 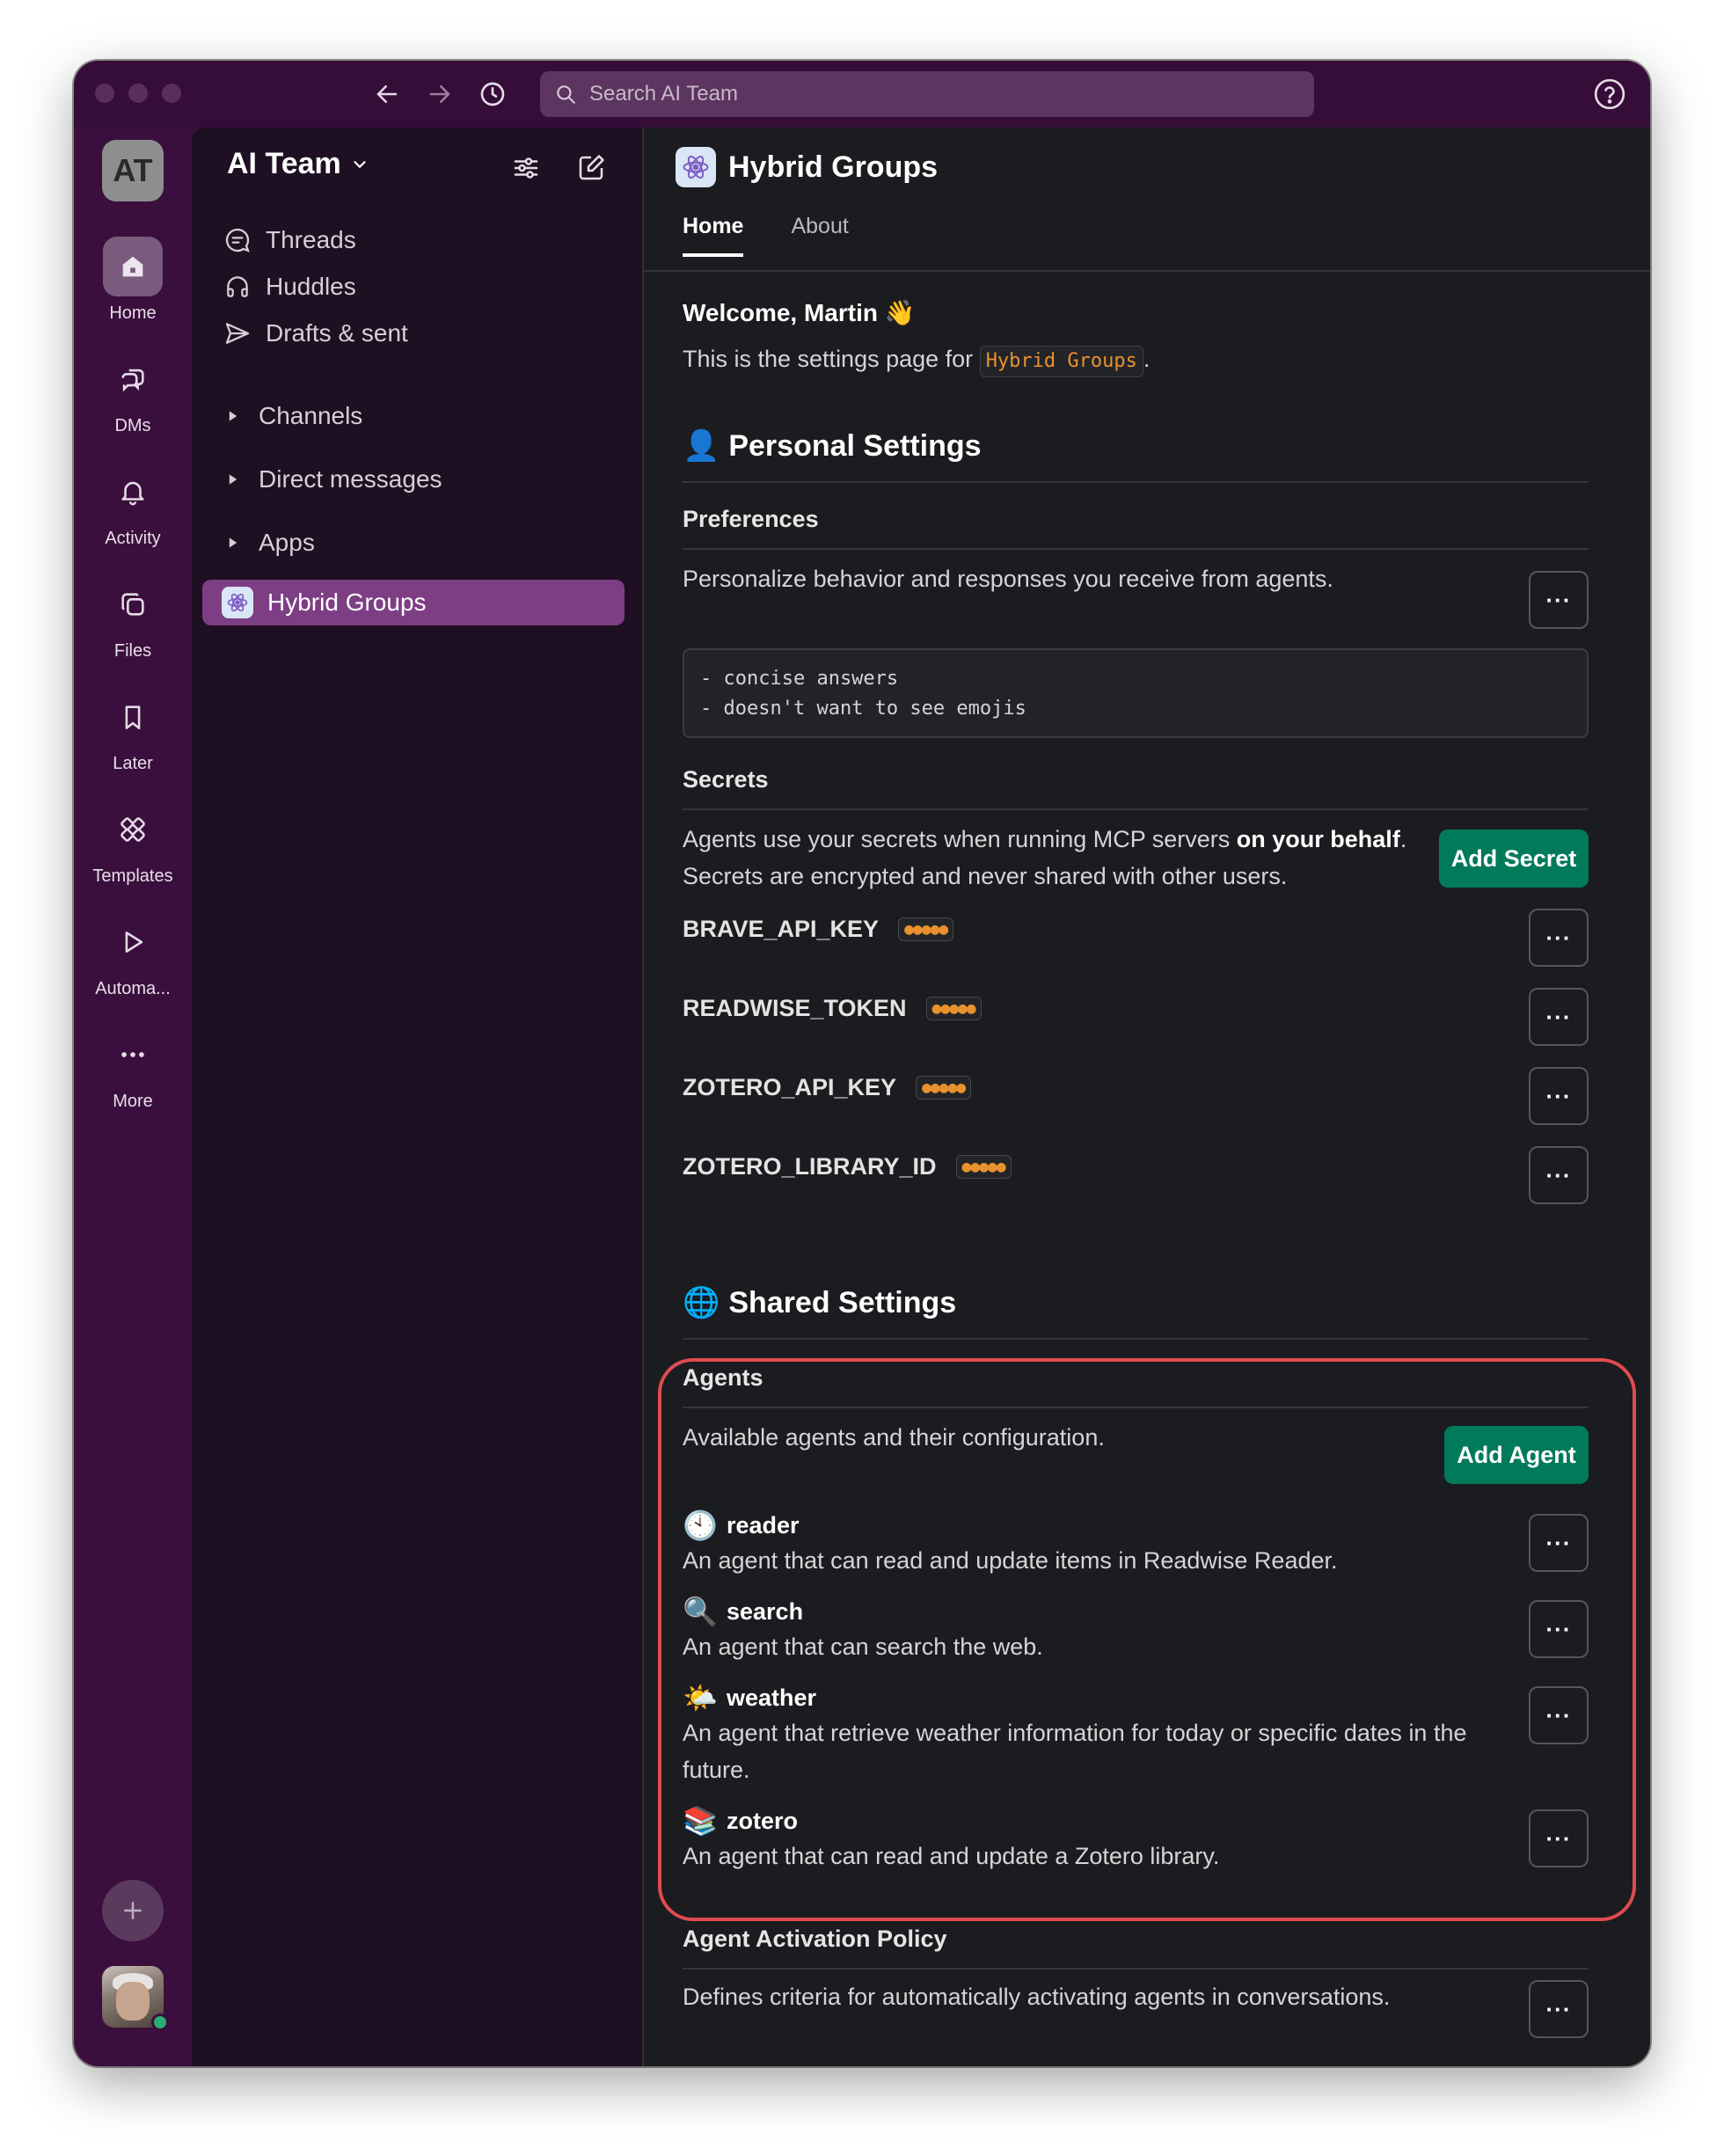 What do you see at coordinates (133, 1068) in the screenshot?
I see `rail-item-more: More` at bounding box center [133, 1068].